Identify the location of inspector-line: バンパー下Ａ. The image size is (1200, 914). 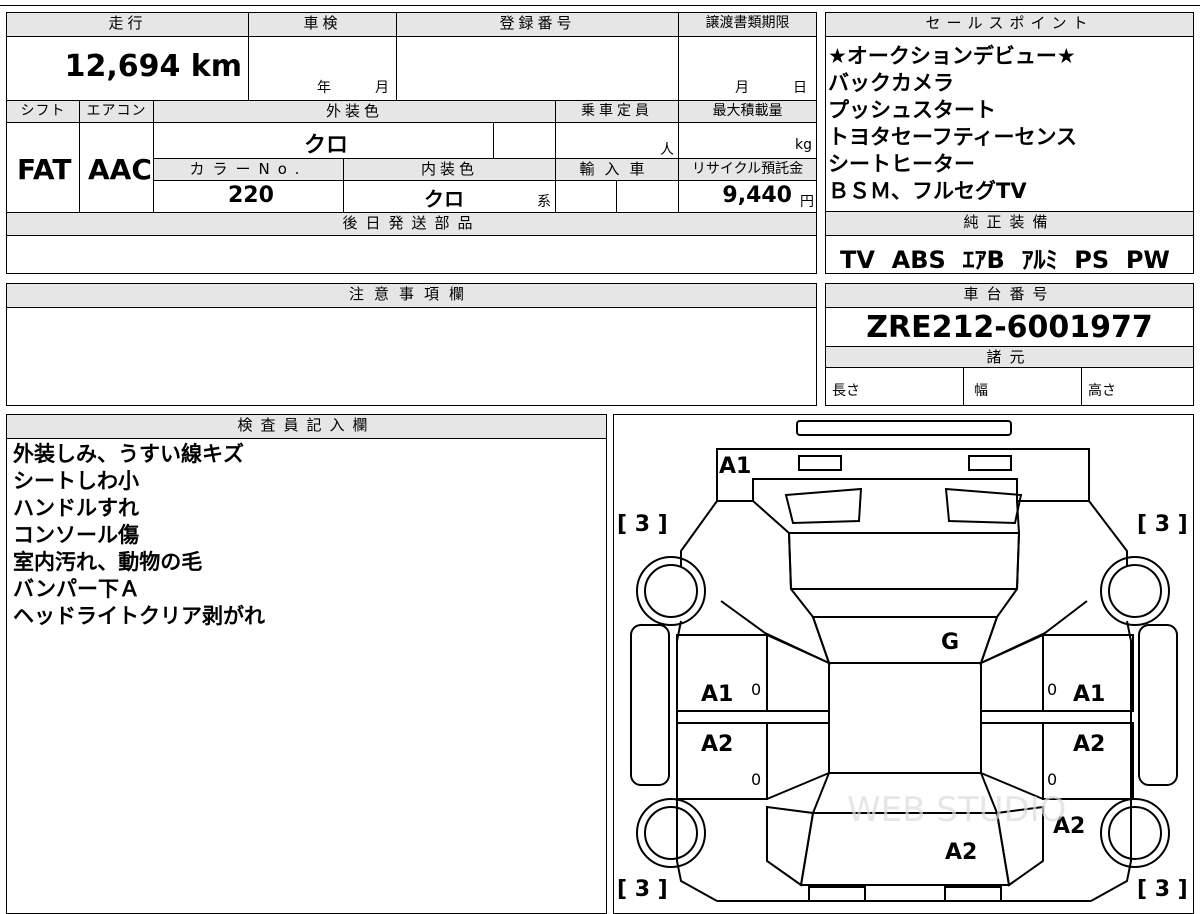
(77, 589).